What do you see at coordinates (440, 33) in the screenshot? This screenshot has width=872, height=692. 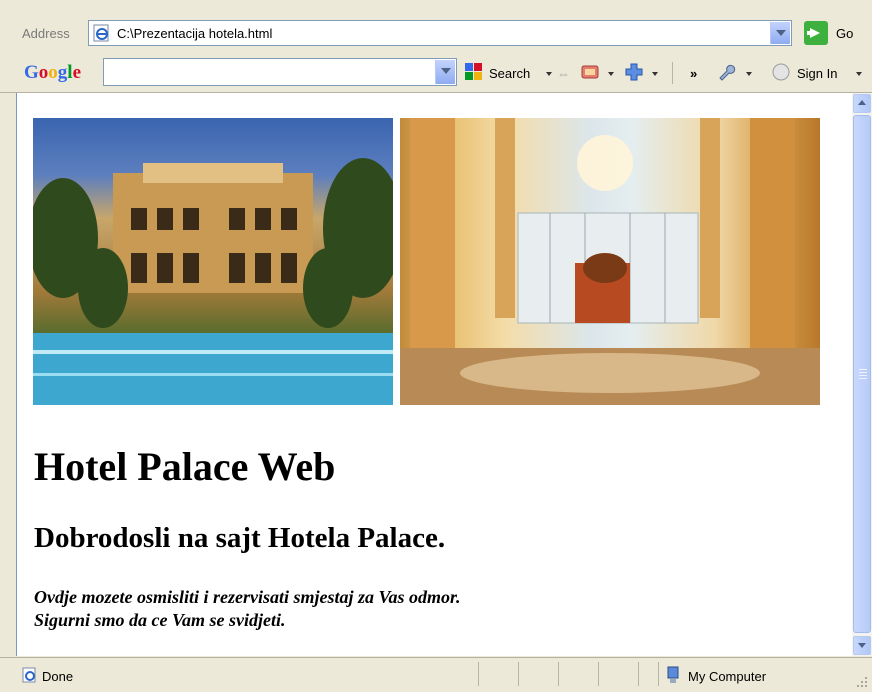 I see `address-field: C:\Prezentacija hotela.html` at bounding box center [440, 33].